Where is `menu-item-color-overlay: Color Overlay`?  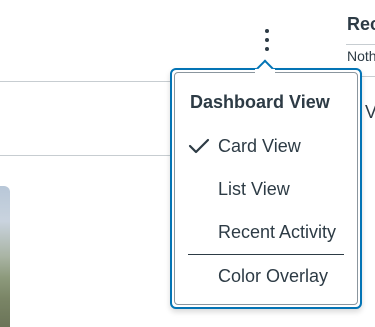 menu-item-color-overlay: Color Overlay is located at coordinates (273, 276).